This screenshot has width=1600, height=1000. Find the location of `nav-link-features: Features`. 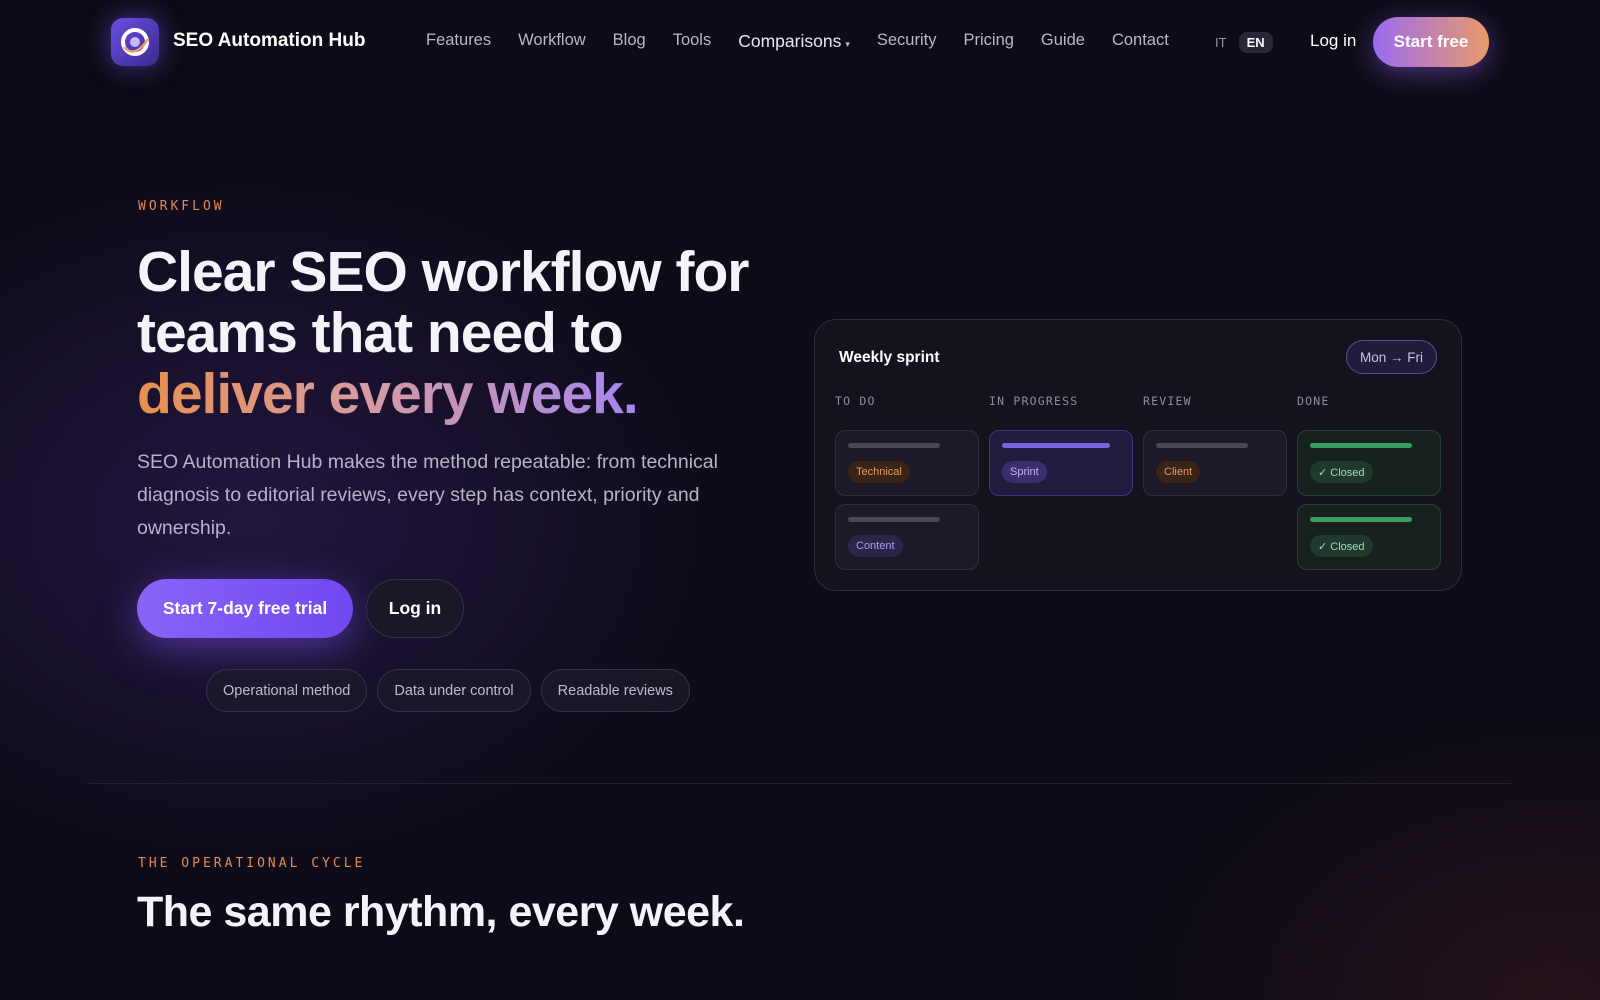

nav-link-features: Features is located at coordinates (458, 41).